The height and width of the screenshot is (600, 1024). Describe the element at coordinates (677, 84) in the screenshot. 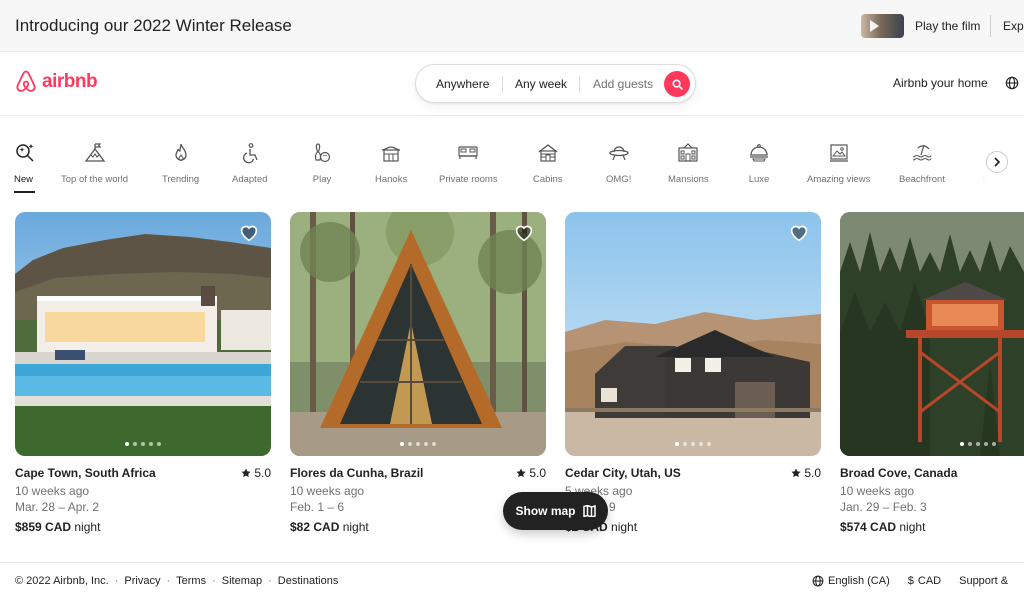

I see `search-button` at that location.